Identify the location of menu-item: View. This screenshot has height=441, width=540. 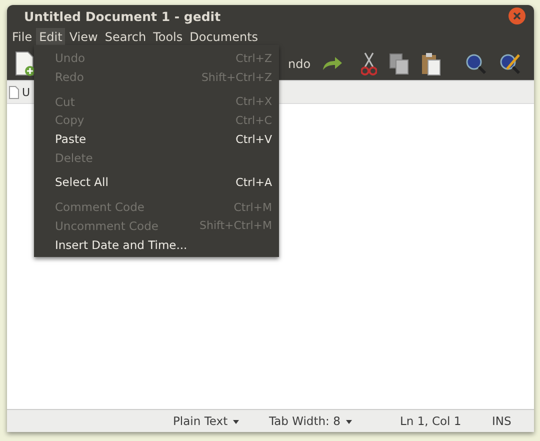
(83, 37).